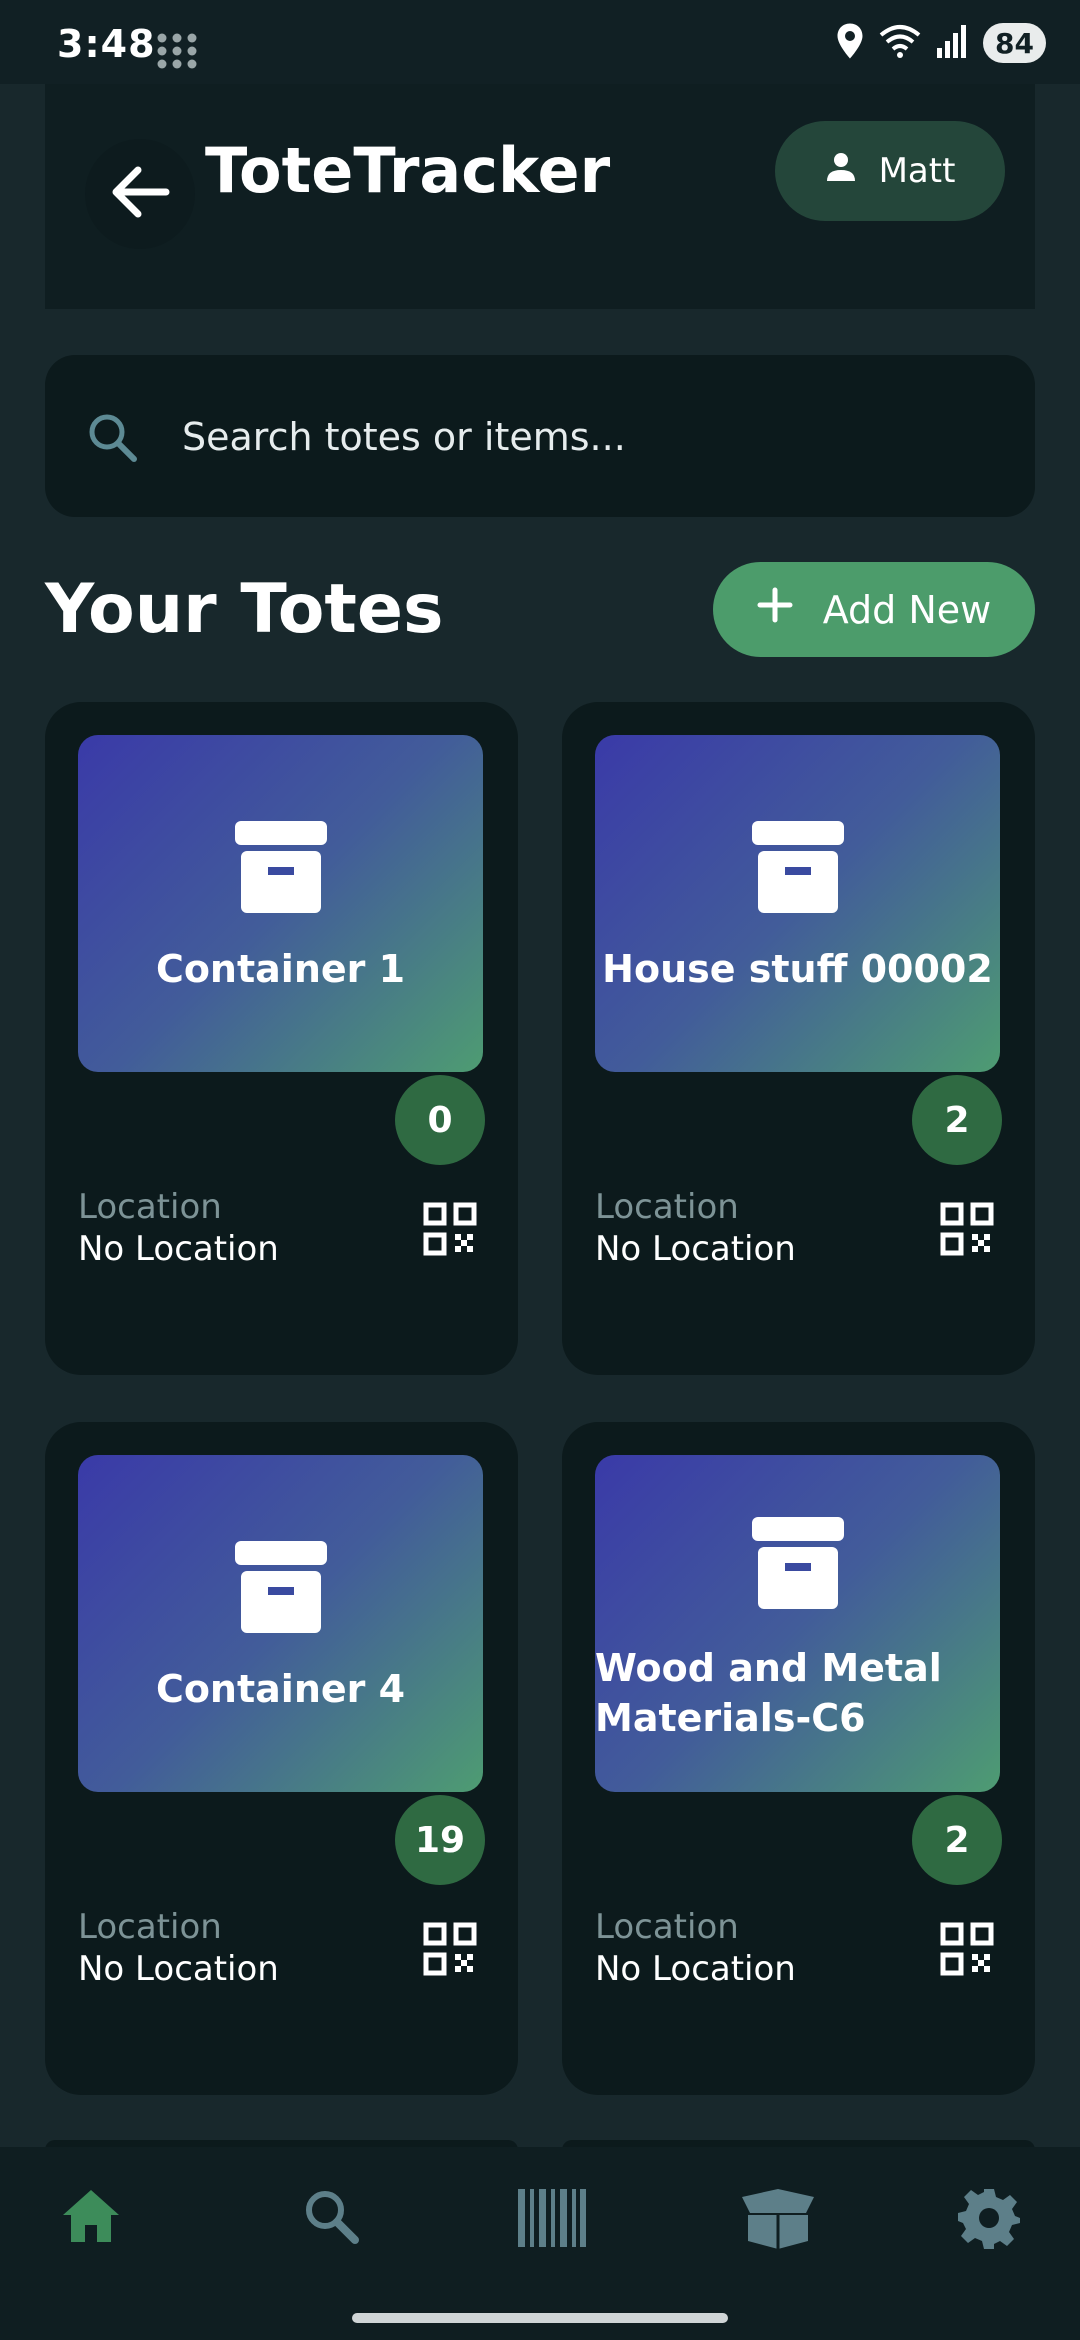  I want to click on bottom-navigation, so click(540, 2222).